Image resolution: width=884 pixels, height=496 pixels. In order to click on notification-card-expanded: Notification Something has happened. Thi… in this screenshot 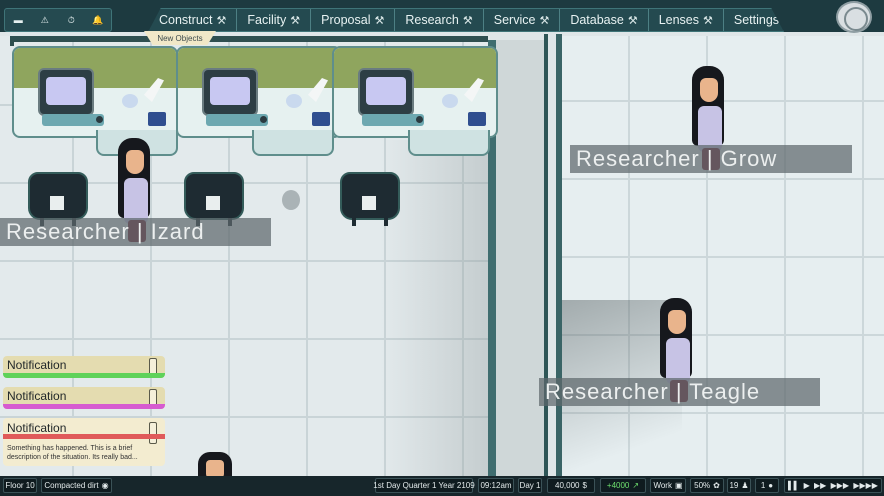, I will do `click(84, 442)`.